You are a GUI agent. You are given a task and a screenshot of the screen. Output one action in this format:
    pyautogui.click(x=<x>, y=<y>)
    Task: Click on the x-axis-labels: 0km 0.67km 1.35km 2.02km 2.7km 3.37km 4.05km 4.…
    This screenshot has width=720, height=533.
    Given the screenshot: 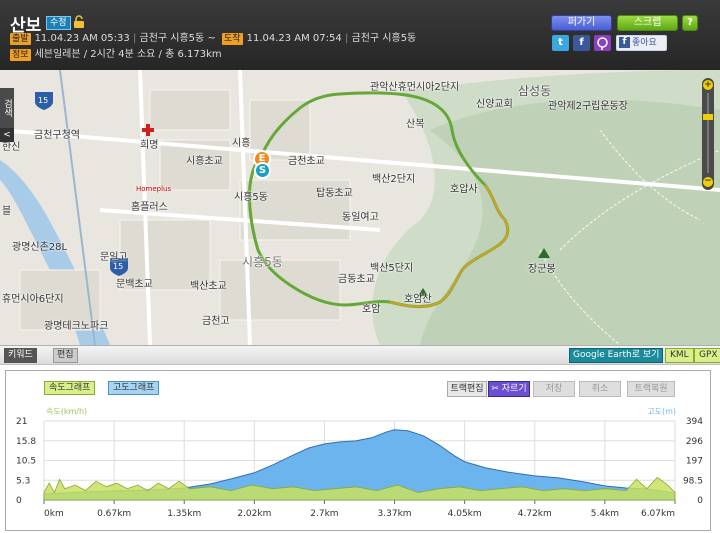 What is the action you would take?
    pyautogui.click(x=359, y=514)
    